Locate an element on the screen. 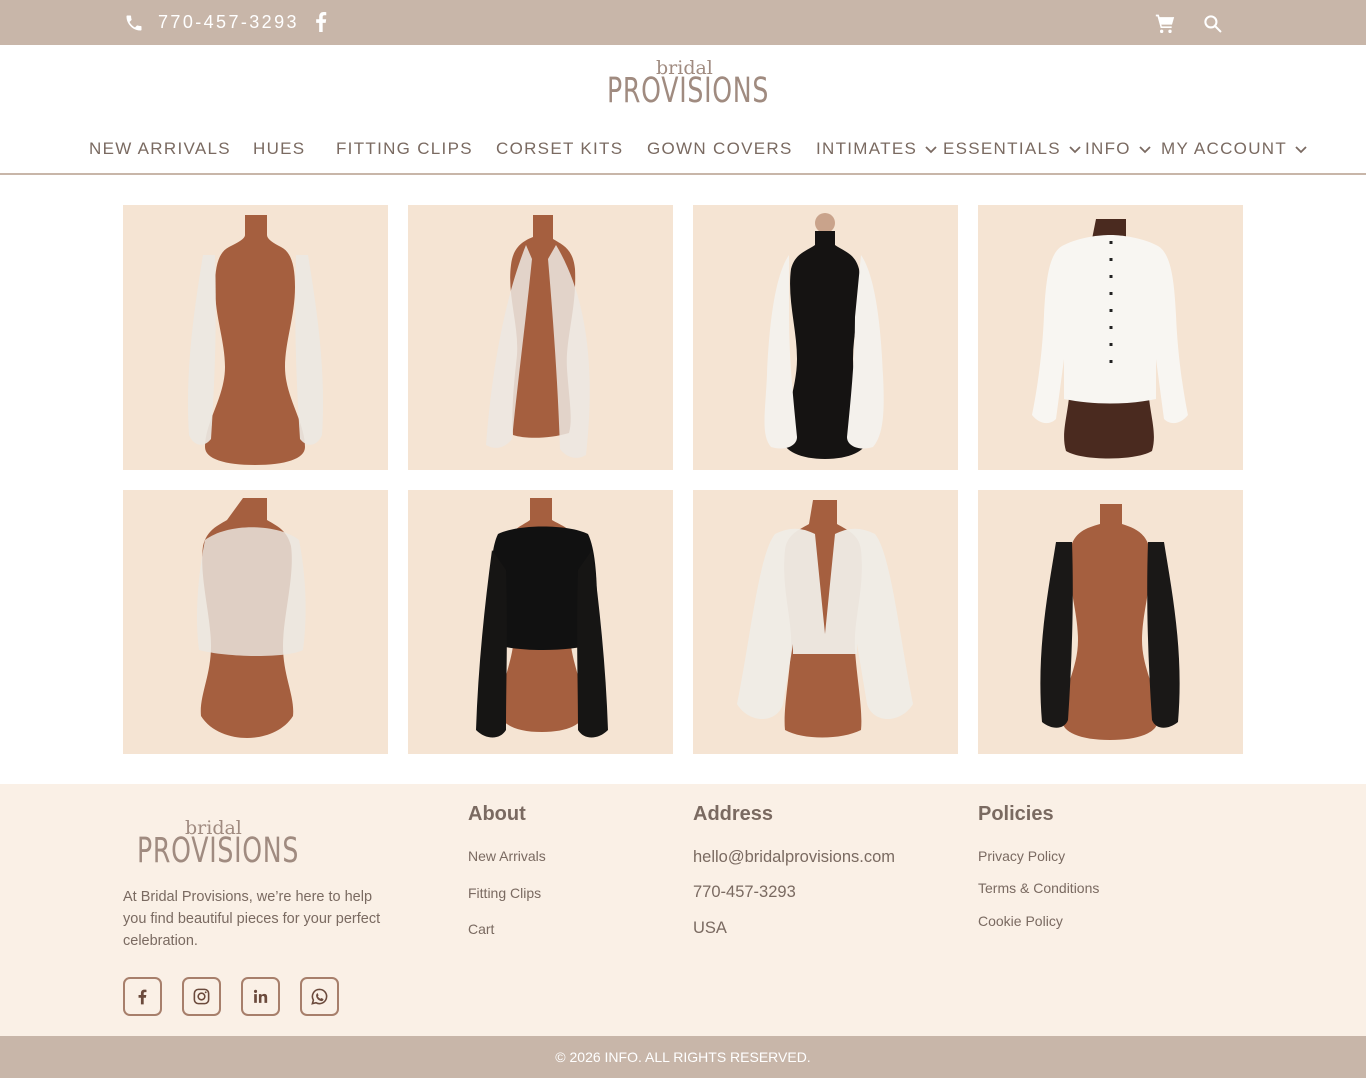 Image resolution: width=1366 pixels, height=1078 pixels. nav-label: GOWN COVERS is located at coordinates (720, 148).